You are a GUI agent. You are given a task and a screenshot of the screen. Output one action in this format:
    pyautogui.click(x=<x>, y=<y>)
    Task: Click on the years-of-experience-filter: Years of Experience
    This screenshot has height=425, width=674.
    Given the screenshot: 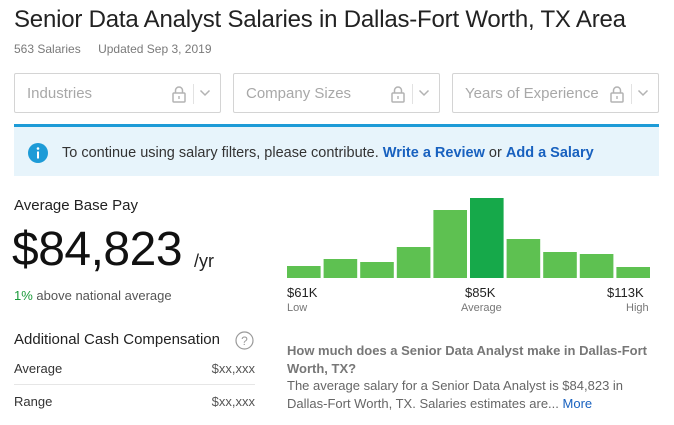 What is the action you would take?
    pyautogui.click(x=555, y=93)
    